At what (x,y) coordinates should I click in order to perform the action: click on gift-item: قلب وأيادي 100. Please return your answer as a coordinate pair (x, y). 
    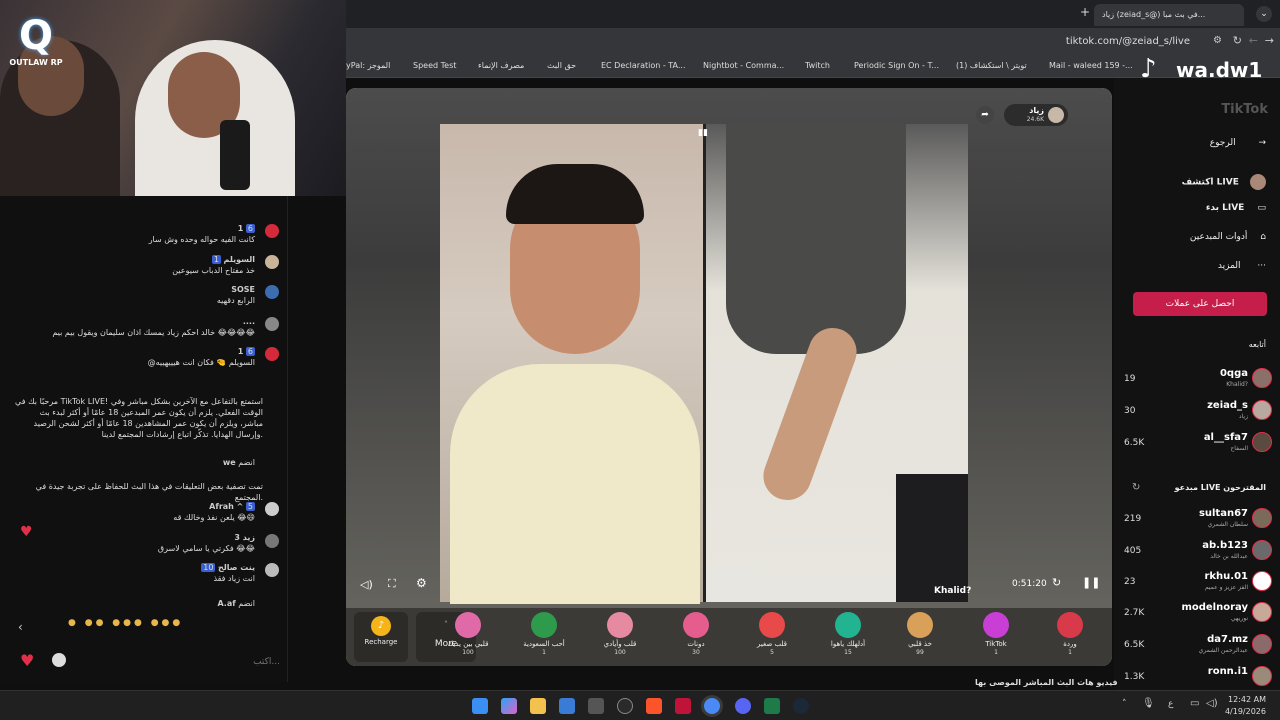
    Looking at the image, I should click on (620, 634).